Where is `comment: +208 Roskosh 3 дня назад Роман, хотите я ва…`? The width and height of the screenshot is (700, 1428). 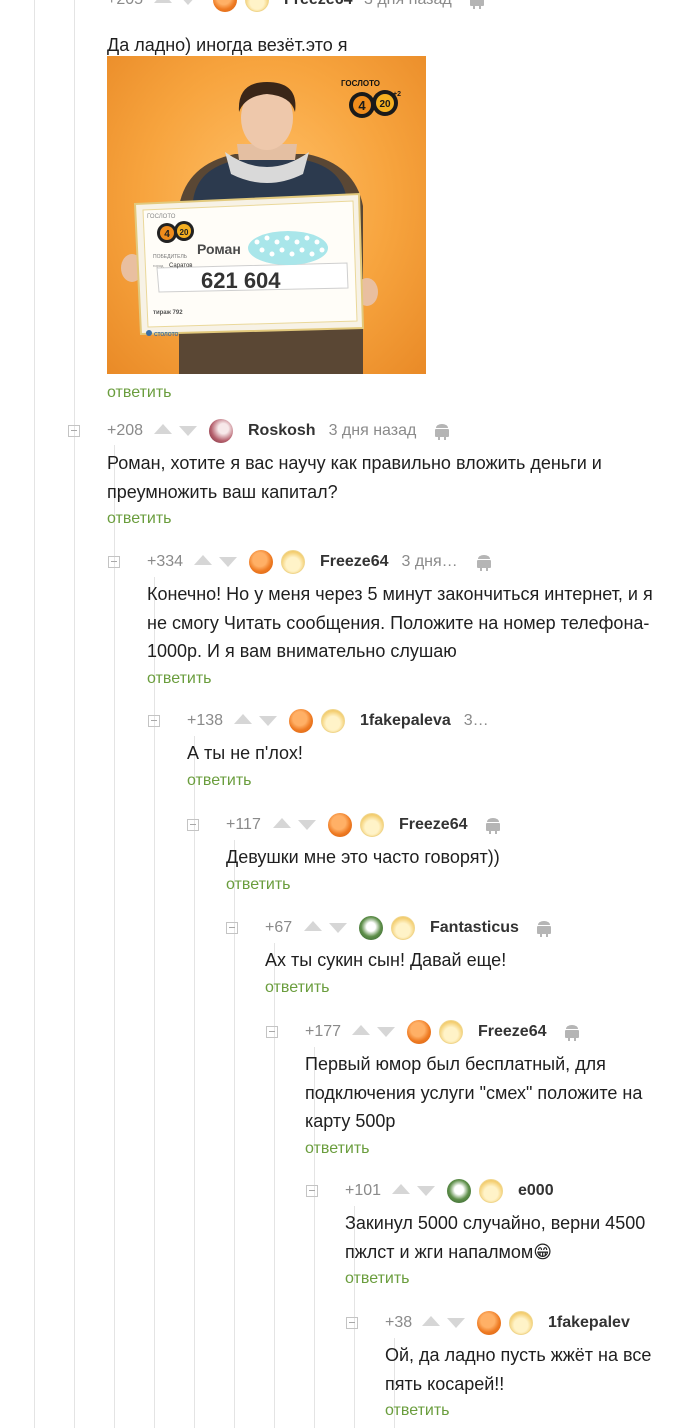 comment: +208 Roskosh 3 дня назад Роман, хотите я ва… is located at coordinates (369, 474).